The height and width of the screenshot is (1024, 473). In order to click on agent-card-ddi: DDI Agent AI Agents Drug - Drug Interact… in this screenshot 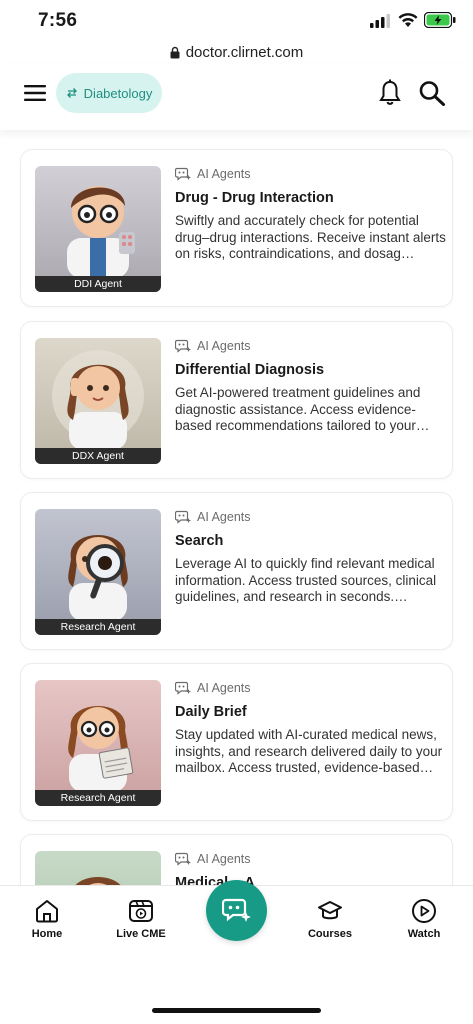, I will do `click(236, 228)`.